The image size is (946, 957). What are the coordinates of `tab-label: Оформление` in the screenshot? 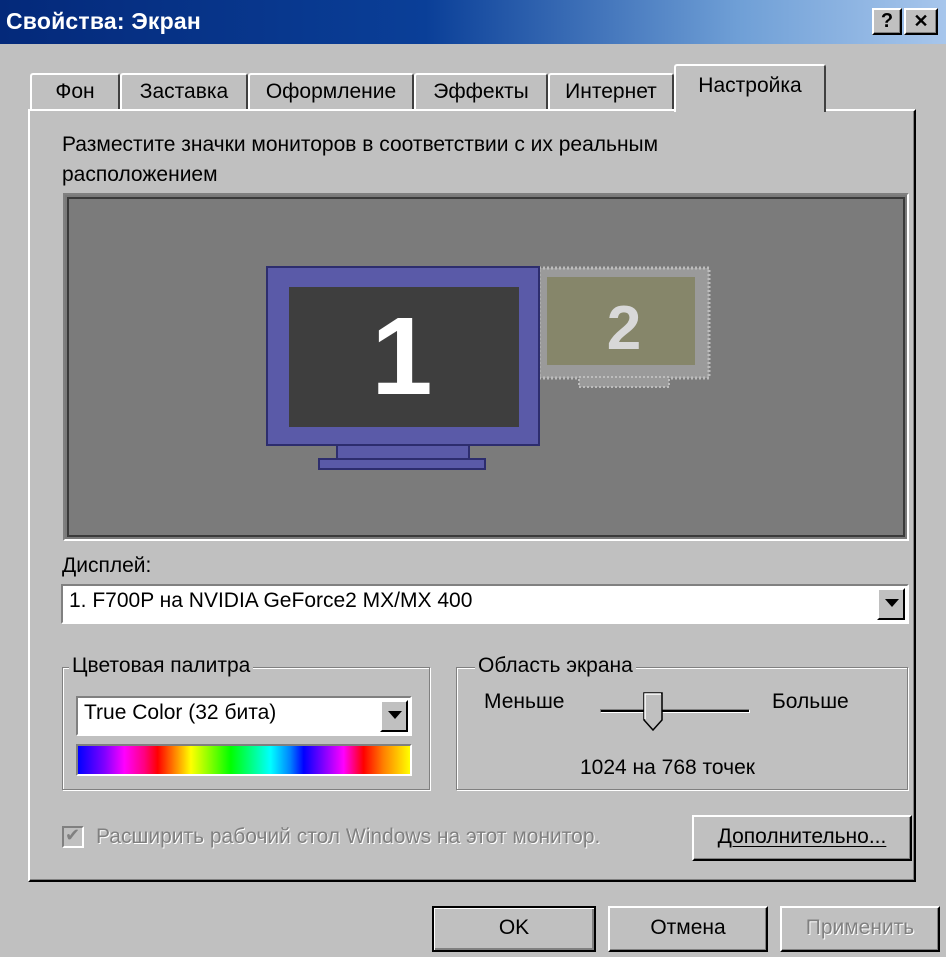 It's located at (331, 91).